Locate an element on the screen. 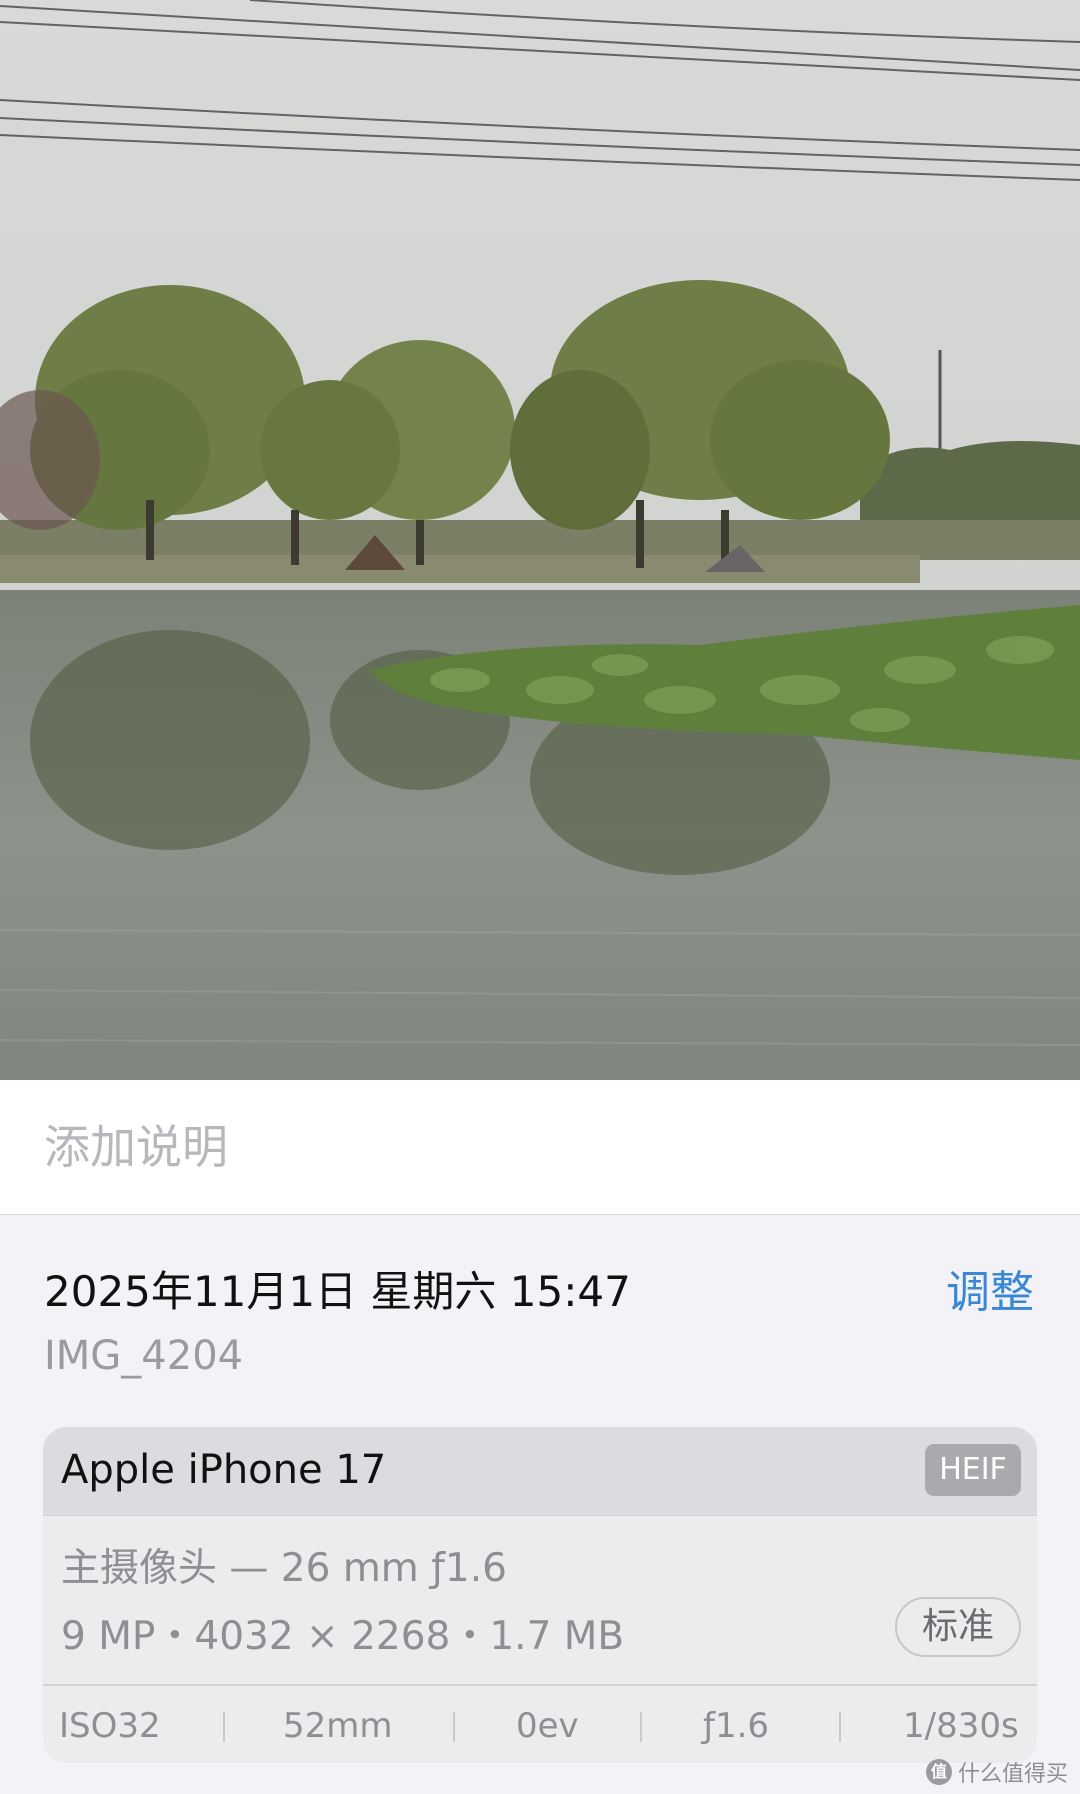  exif-iso: ISO32 is located at coordinates (110, 1726).